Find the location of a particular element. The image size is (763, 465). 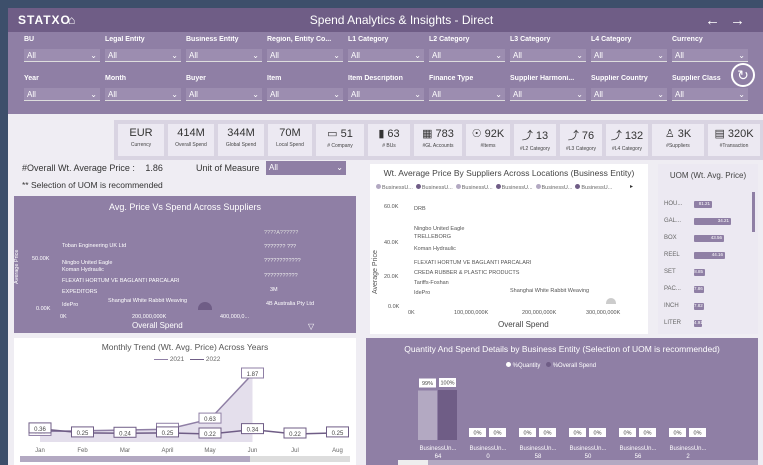

kpi-value: 51 is located at coordinates (346, 134).